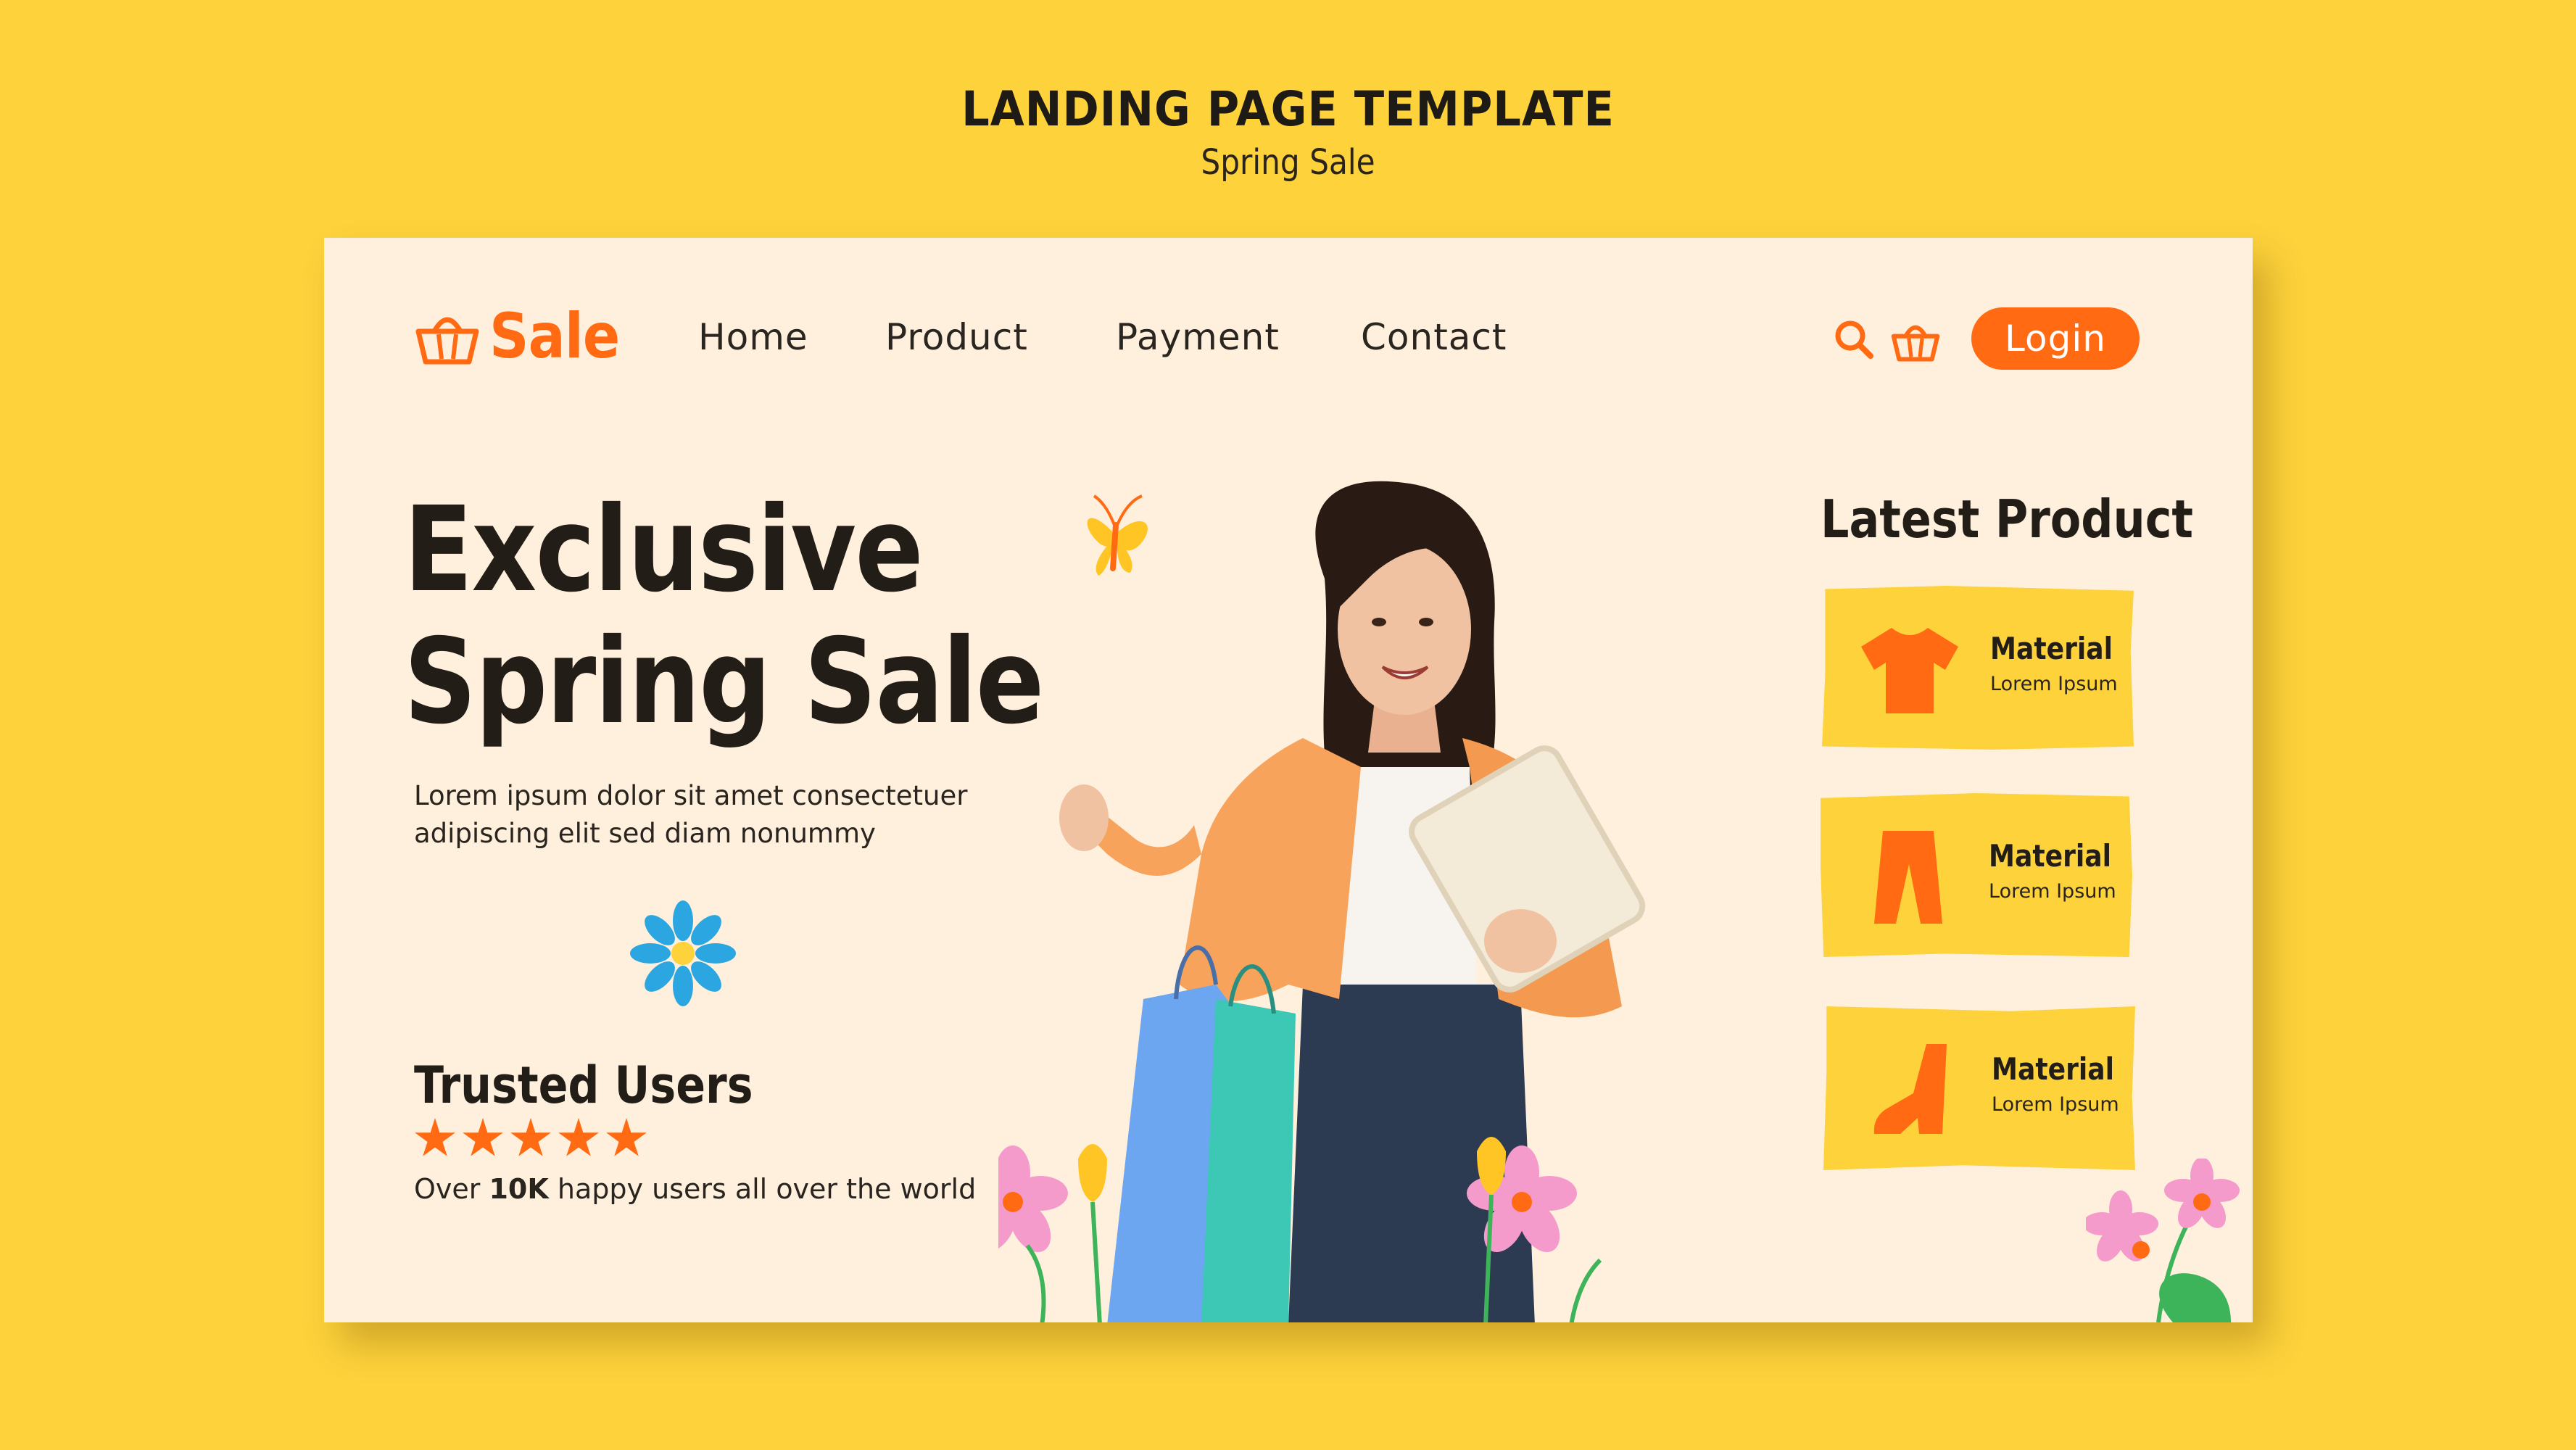  What do you see at coordinates (683, 953) in the screenshot?
I see `blue-flower-icon` at bounding box center [683, 953].